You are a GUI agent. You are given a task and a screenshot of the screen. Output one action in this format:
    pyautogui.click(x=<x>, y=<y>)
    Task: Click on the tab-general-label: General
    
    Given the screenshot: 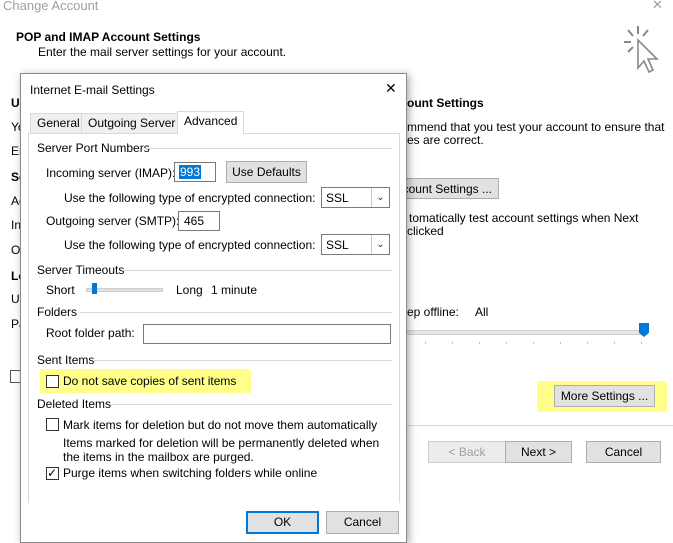 What is the action you would take?
    pyautogui.click(x=58, y=123)
    